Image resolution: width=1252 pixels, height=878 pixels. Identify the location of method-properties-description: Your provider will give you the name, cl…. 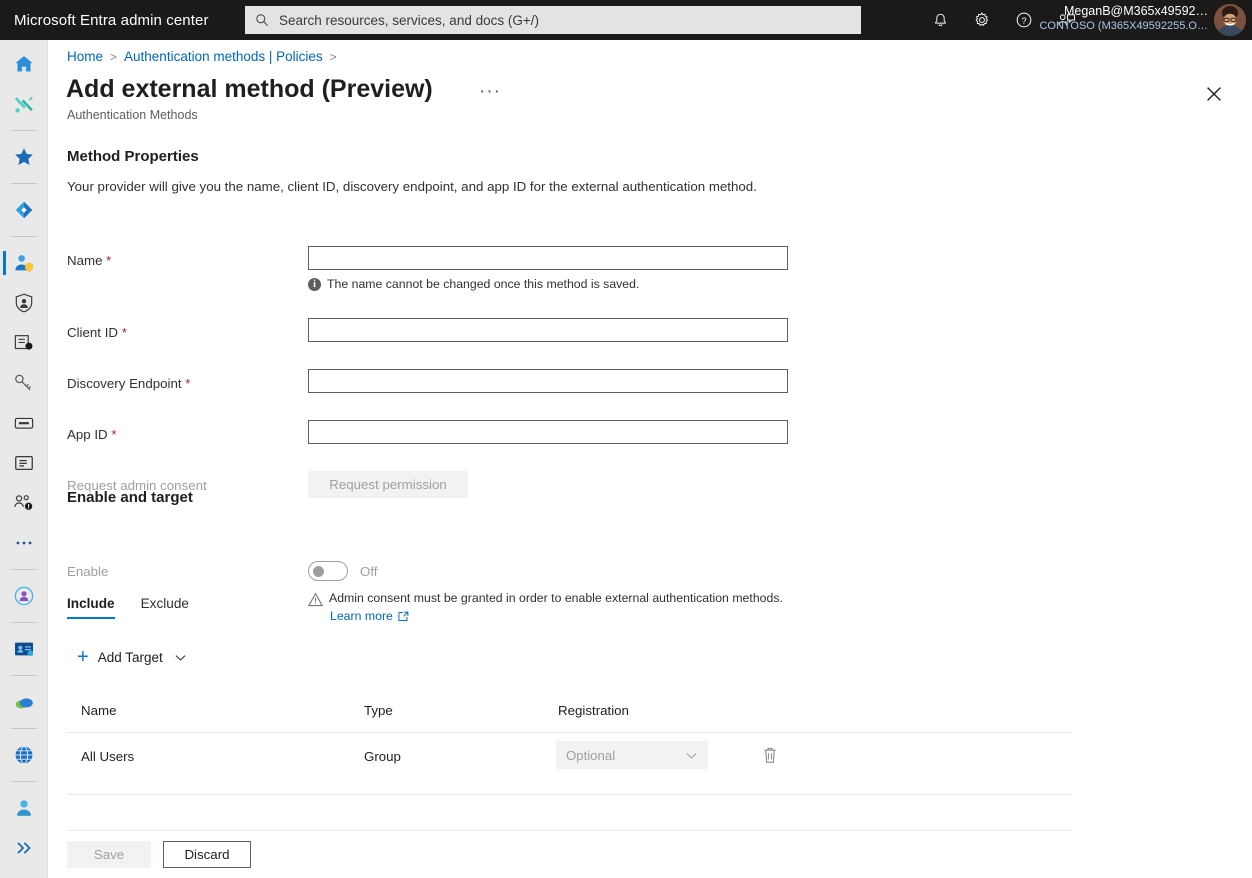
(412, 186).